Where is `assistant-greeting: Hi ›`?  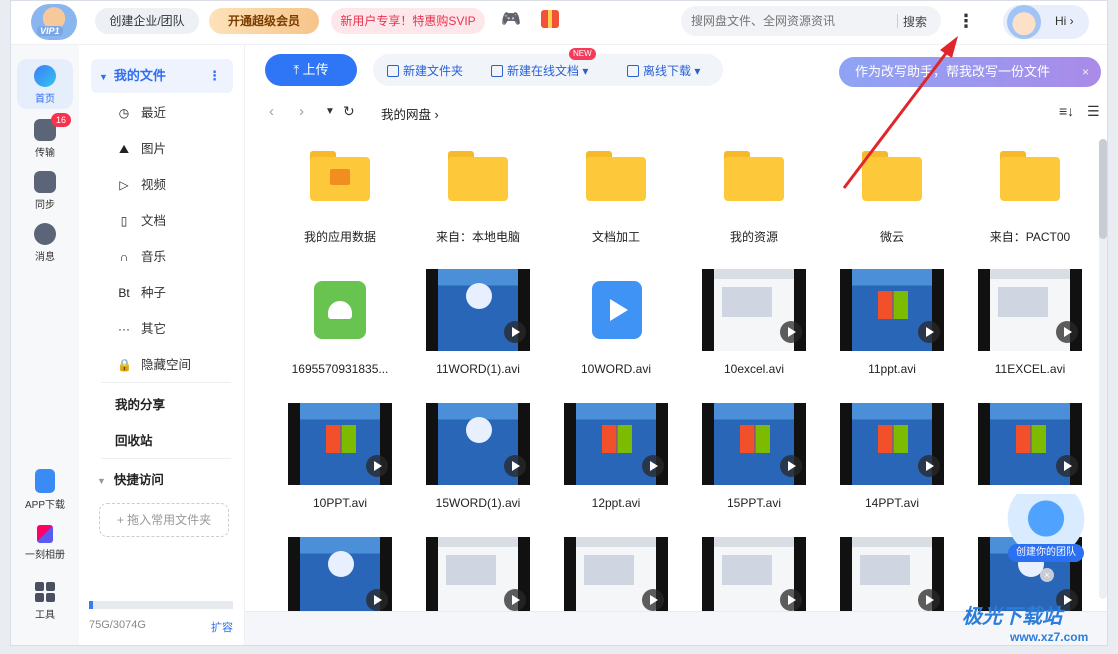 assistant-greeting: Hi › is located at coordinates (1046, 22).